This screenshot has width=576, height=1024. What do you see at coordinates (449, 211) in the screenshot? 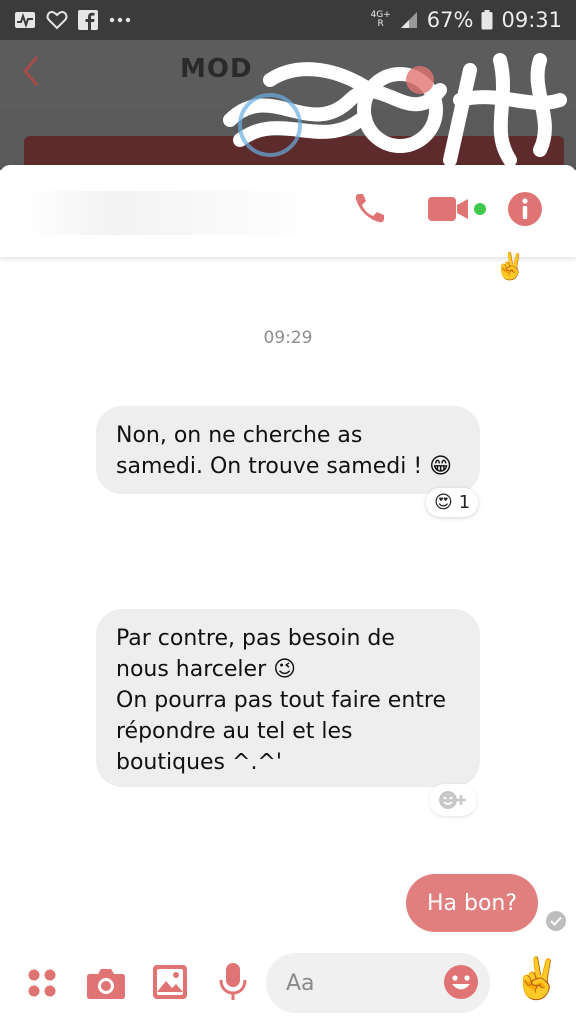
I see `video-camera-icon` at bounding box center [449, 211].